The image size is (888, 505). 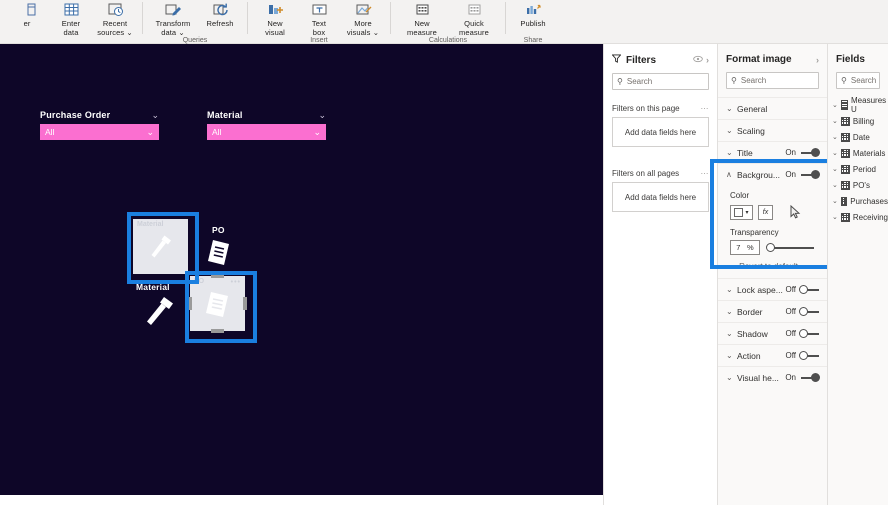 I want to click on filters-search-input: ⚲ Search, so click(x=660, y=81).